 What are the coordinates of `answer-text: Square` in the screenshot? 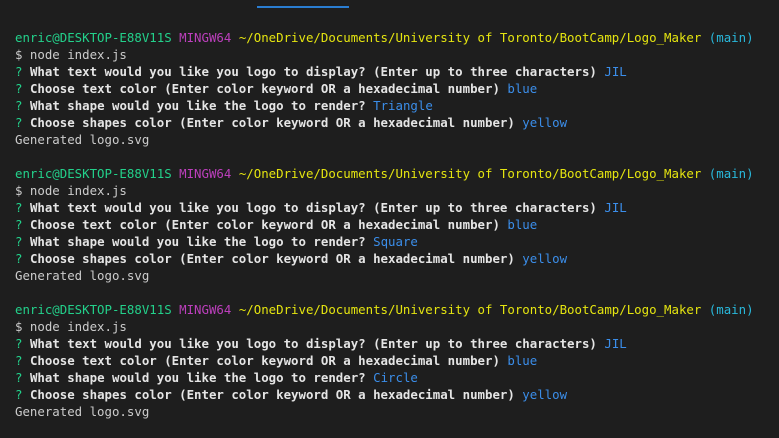 It's located at (395, 241).